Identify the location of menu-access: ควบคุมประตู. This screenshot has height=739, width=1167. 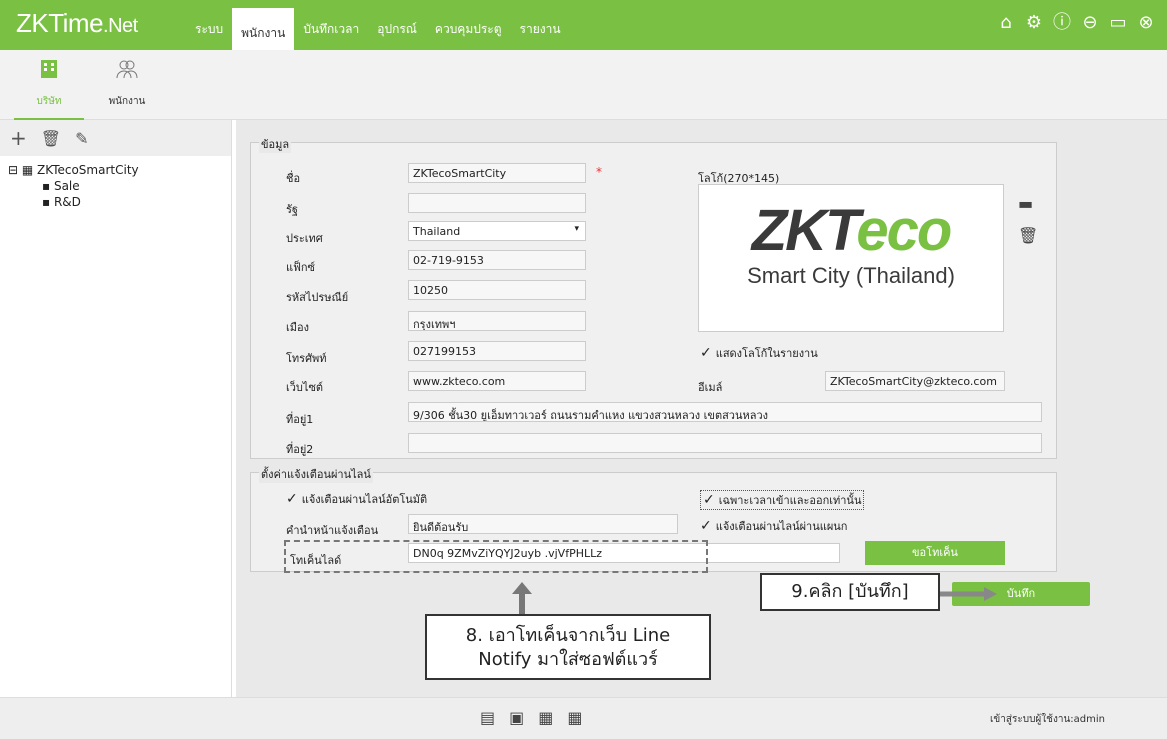
(468, 25).